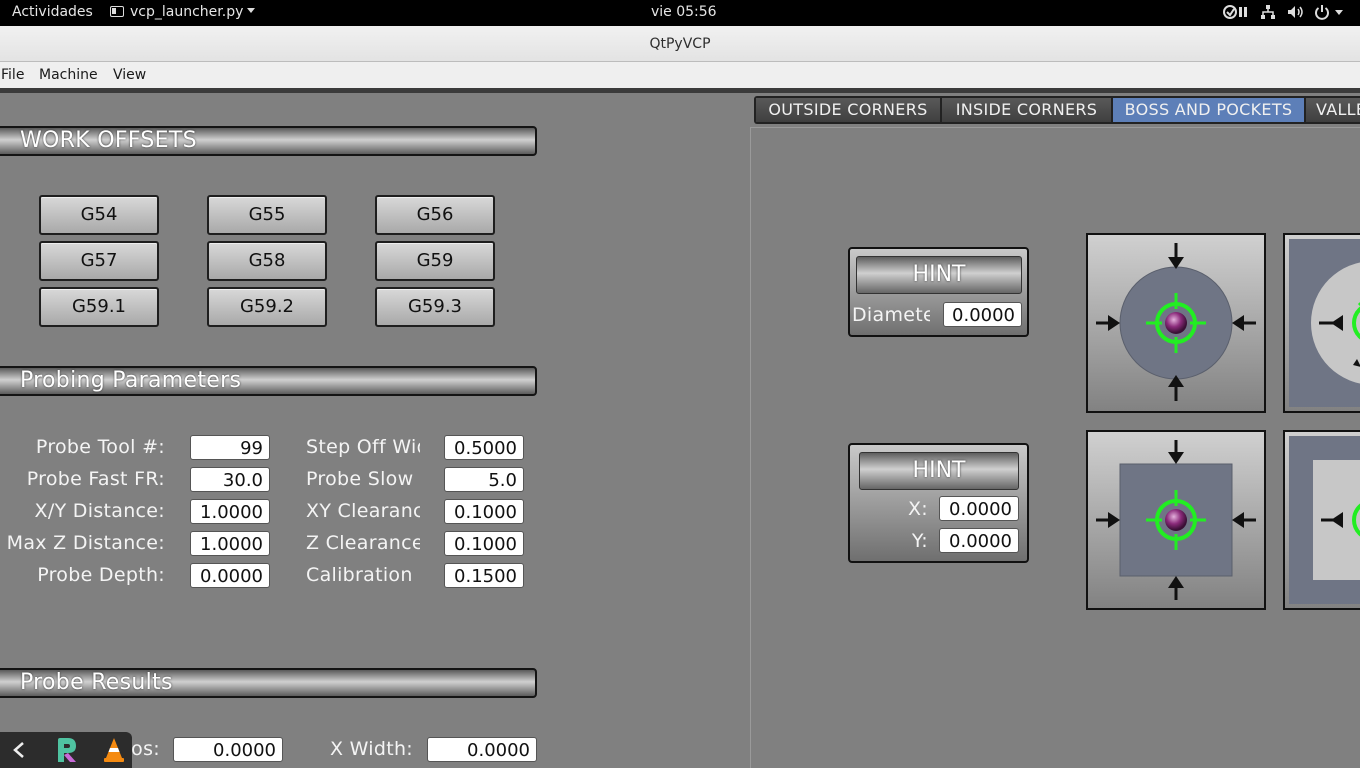 This screenshot has height=768, width=1360. Describe the element at coordinates (484, 575) in the screenshot. I see `calibration-dia-input: 0.1500` at that location.